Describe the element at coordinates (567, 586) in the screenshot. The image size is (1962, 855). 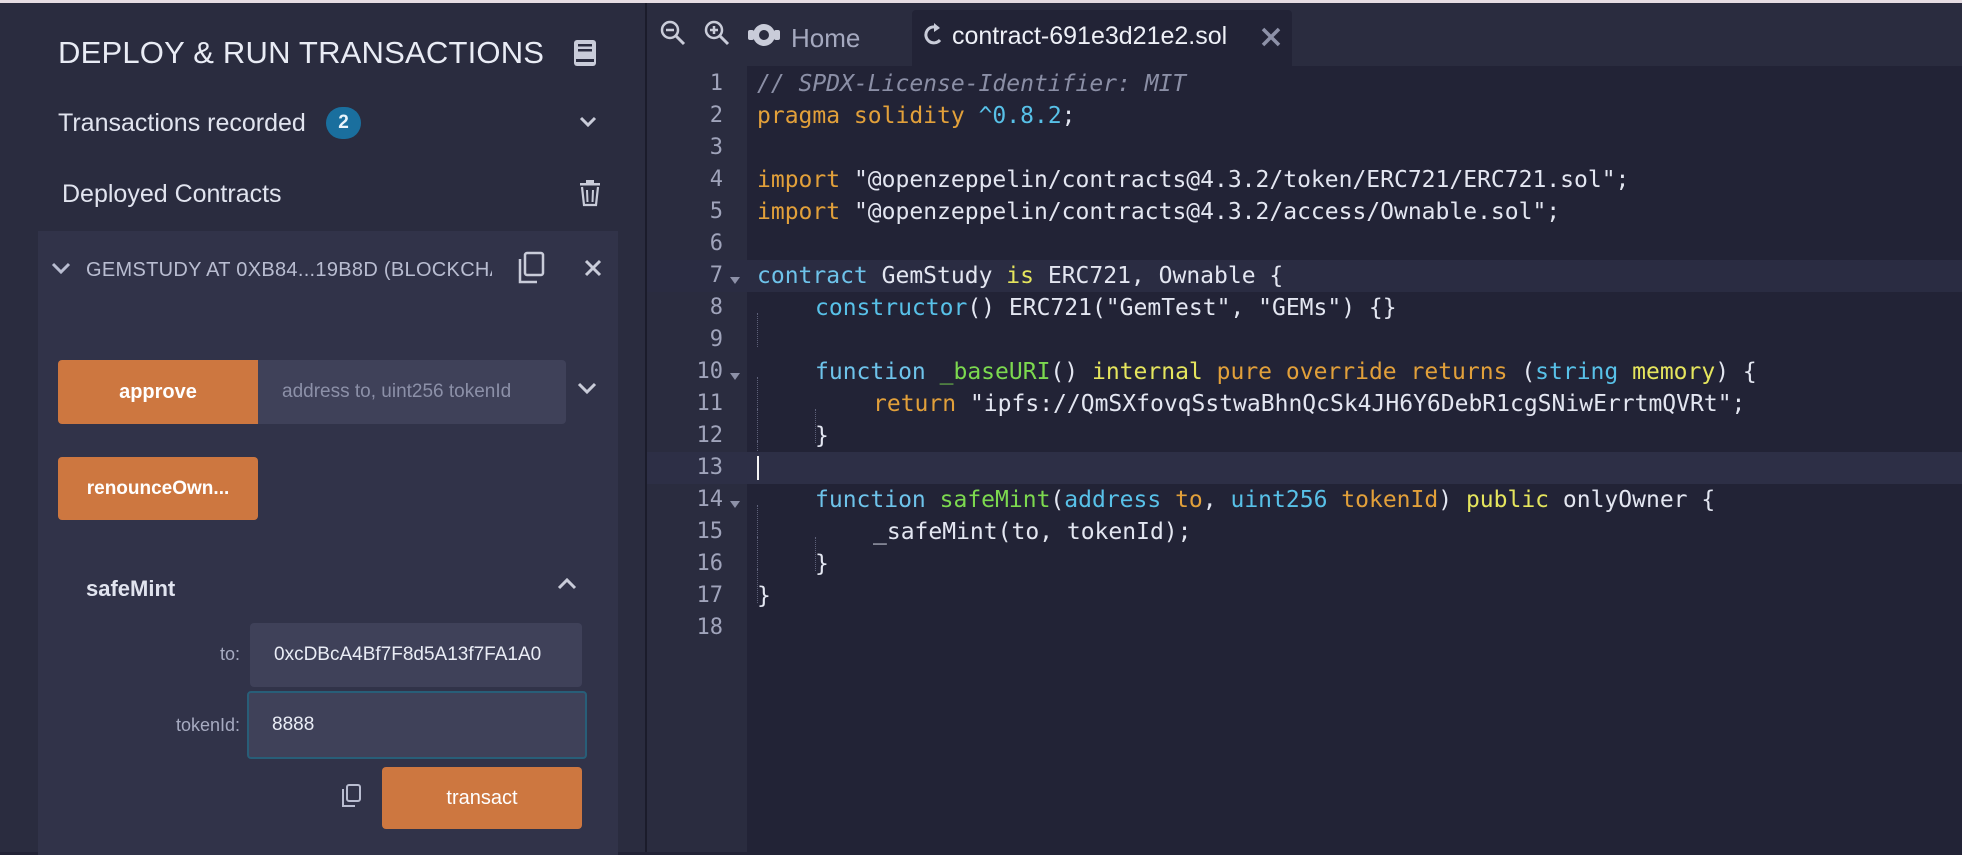
I see `chevron-up-icon` at that location.